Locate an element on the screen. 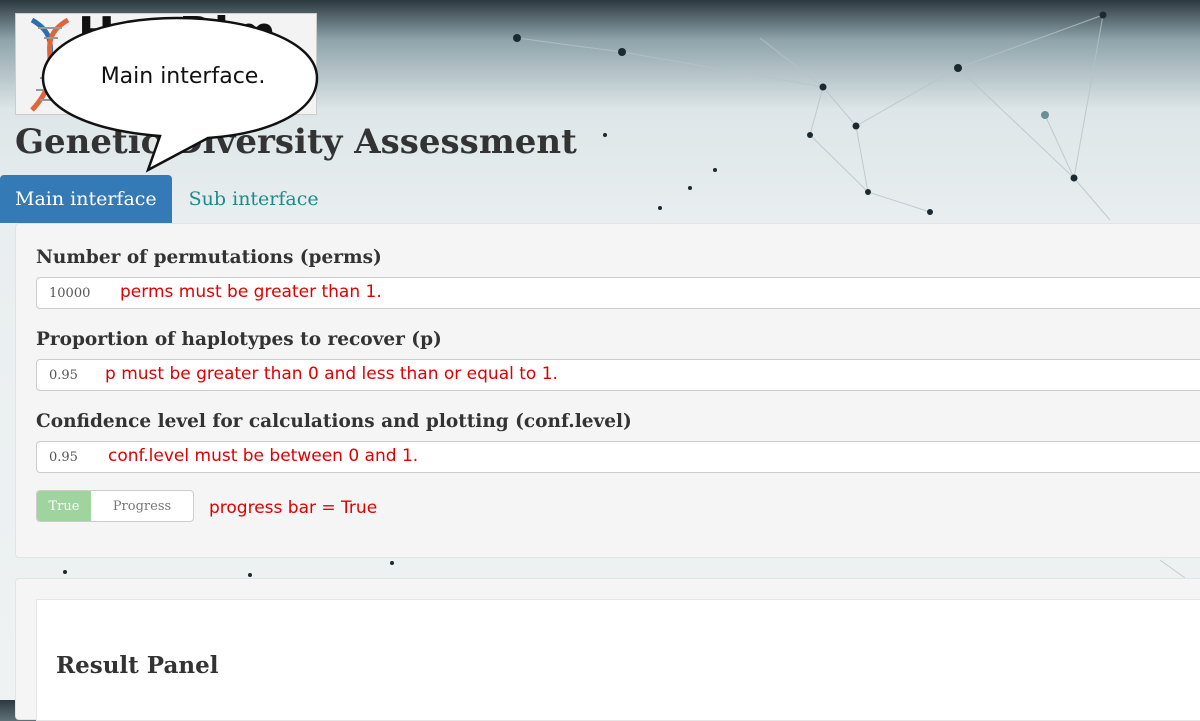 The height and width of the screenshot is (721, 1200). progress-toggle-label: Progress is located at coordinates (142, 506).